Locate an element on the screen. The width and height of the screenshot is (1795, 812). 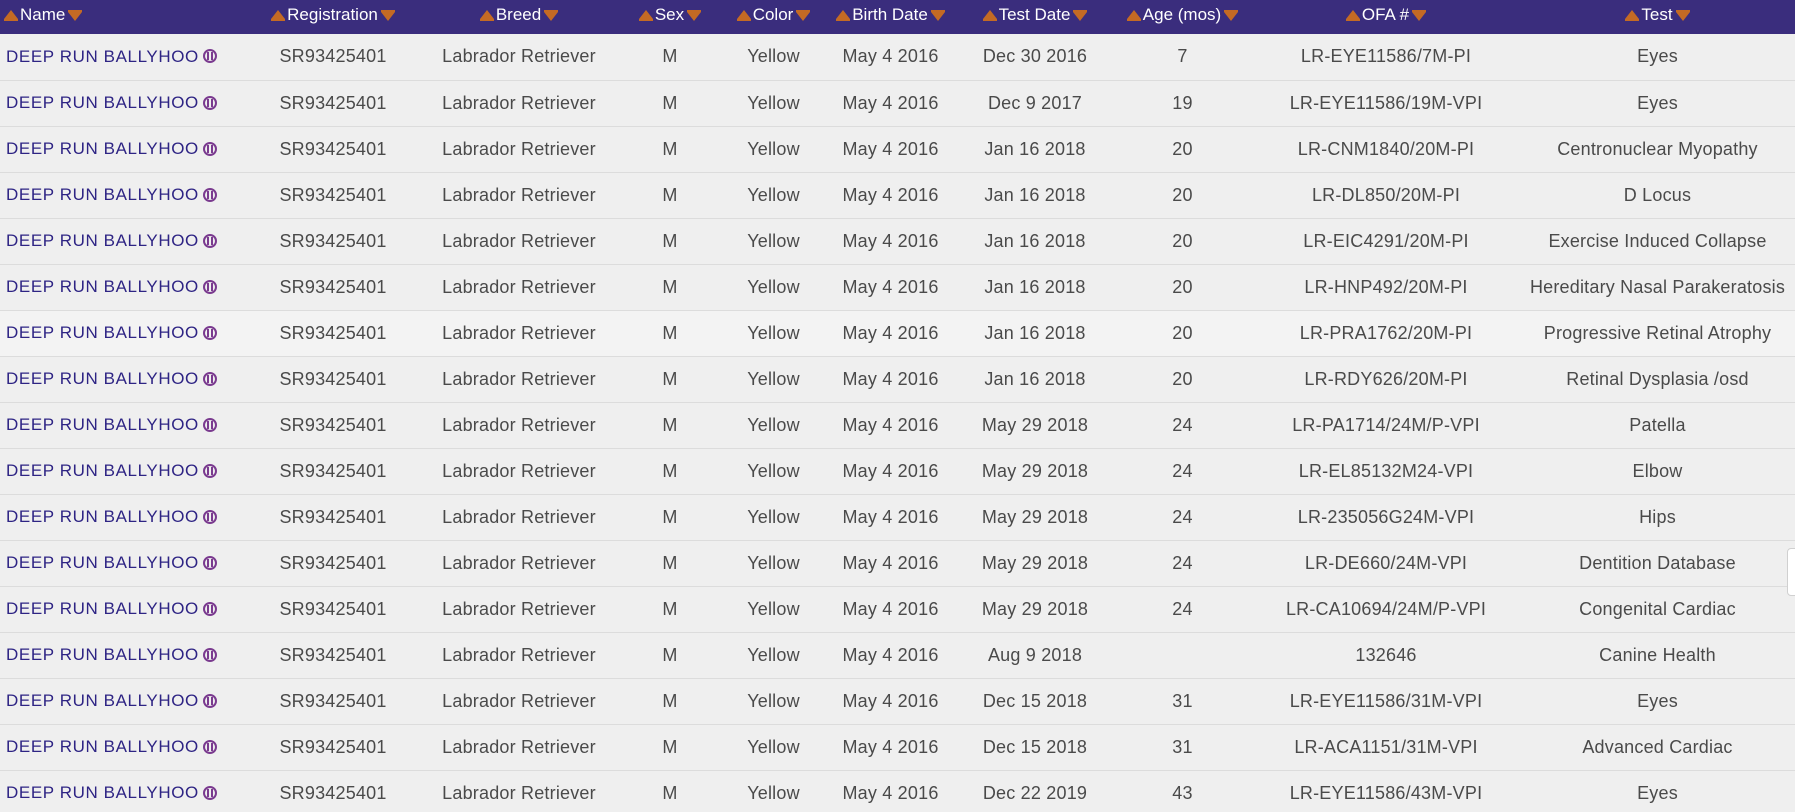
cell-age is located at coordinates (1182, 655).